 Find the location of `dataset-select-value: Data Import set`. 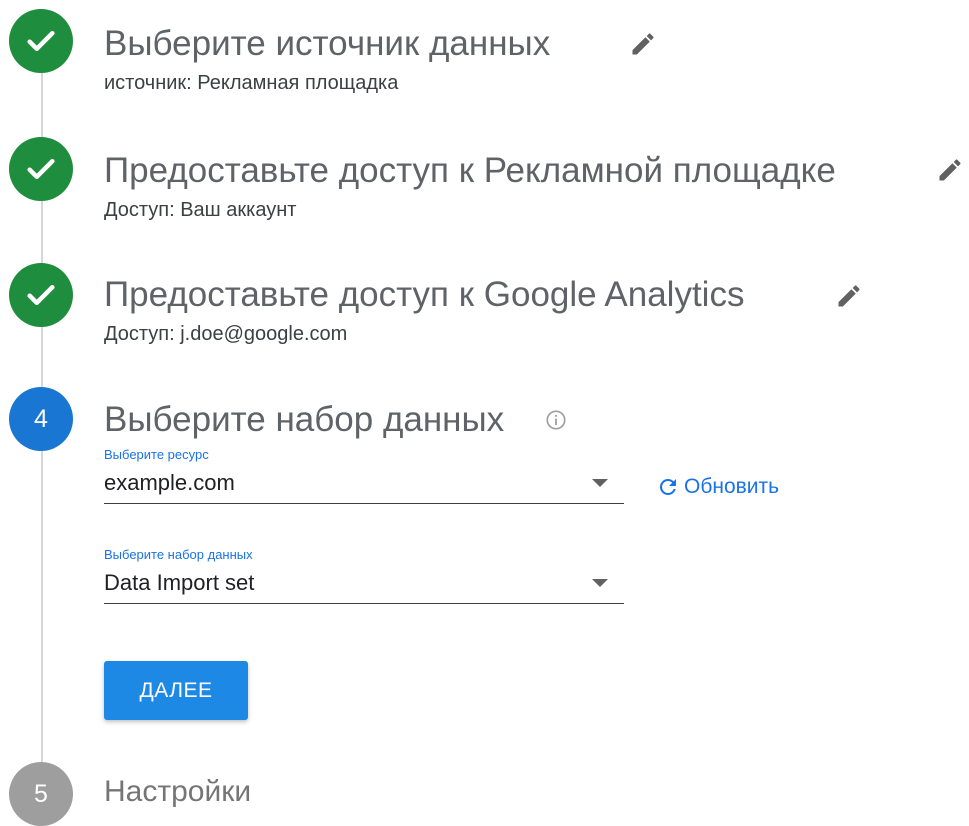

dataset-select-value: Data Import set is located at coordinates (179, 582).